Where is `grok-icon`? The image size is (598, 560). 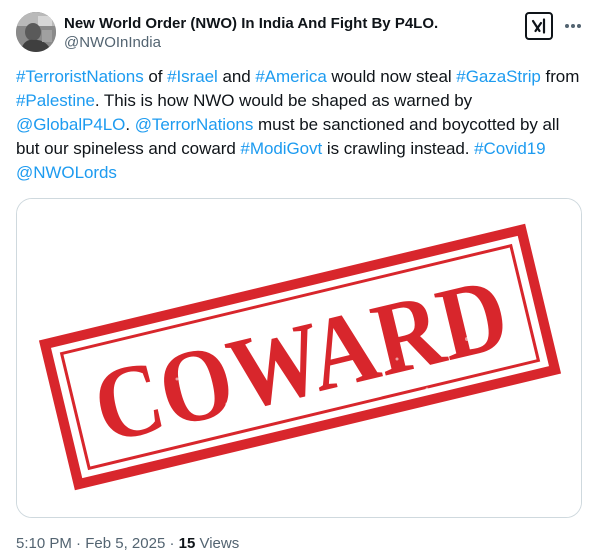
grok-icon is located at coordinates (538, 26).